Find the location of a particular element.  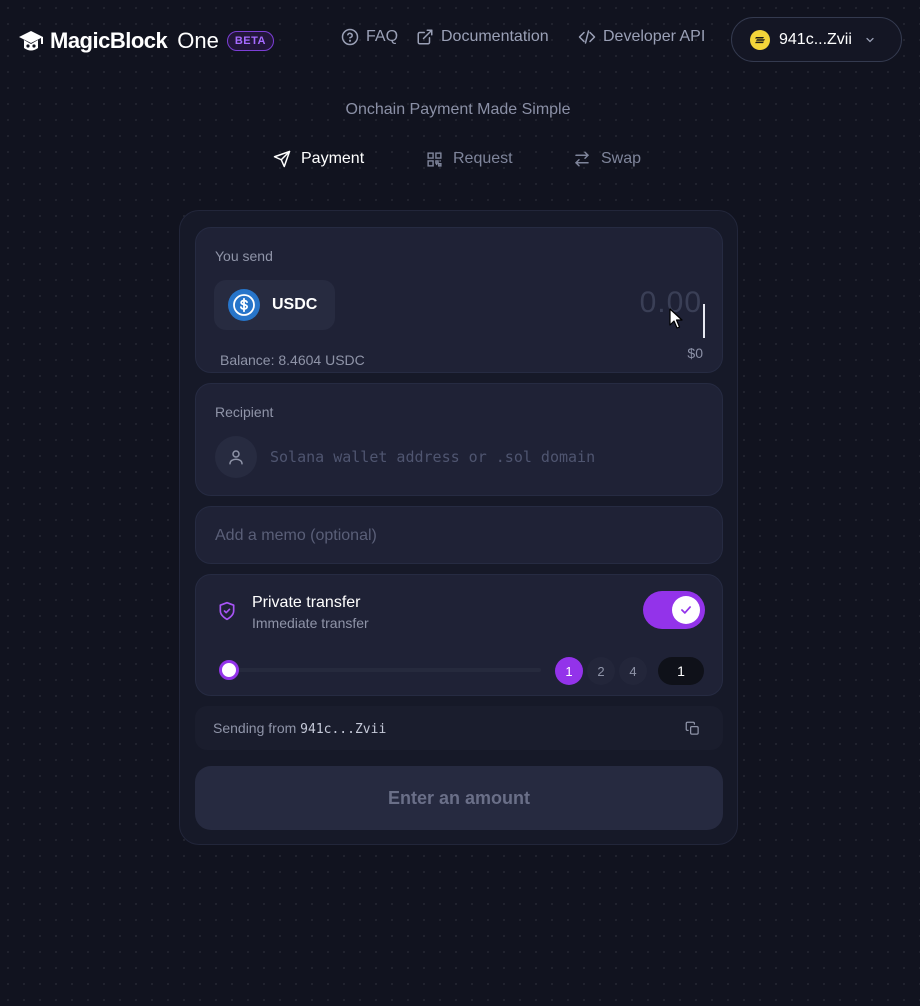

tab-payment: Payment is located at coordinates (318, 159).